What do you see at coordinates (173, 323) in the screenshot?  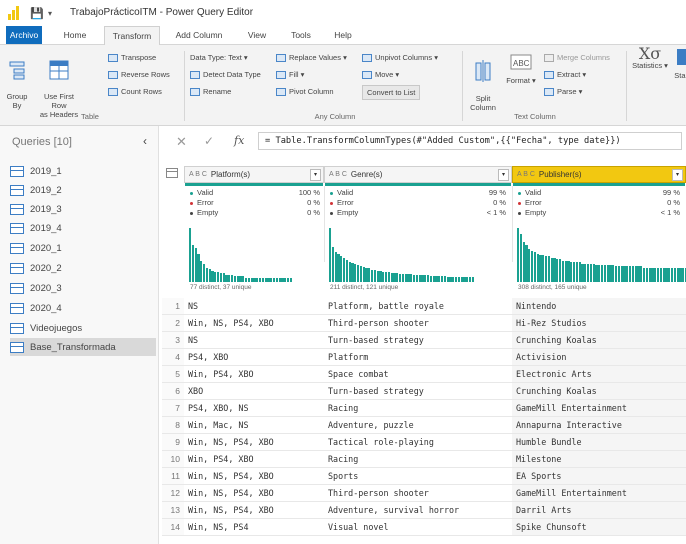 I see `row-number: 2` at bounding box center [173, 323].